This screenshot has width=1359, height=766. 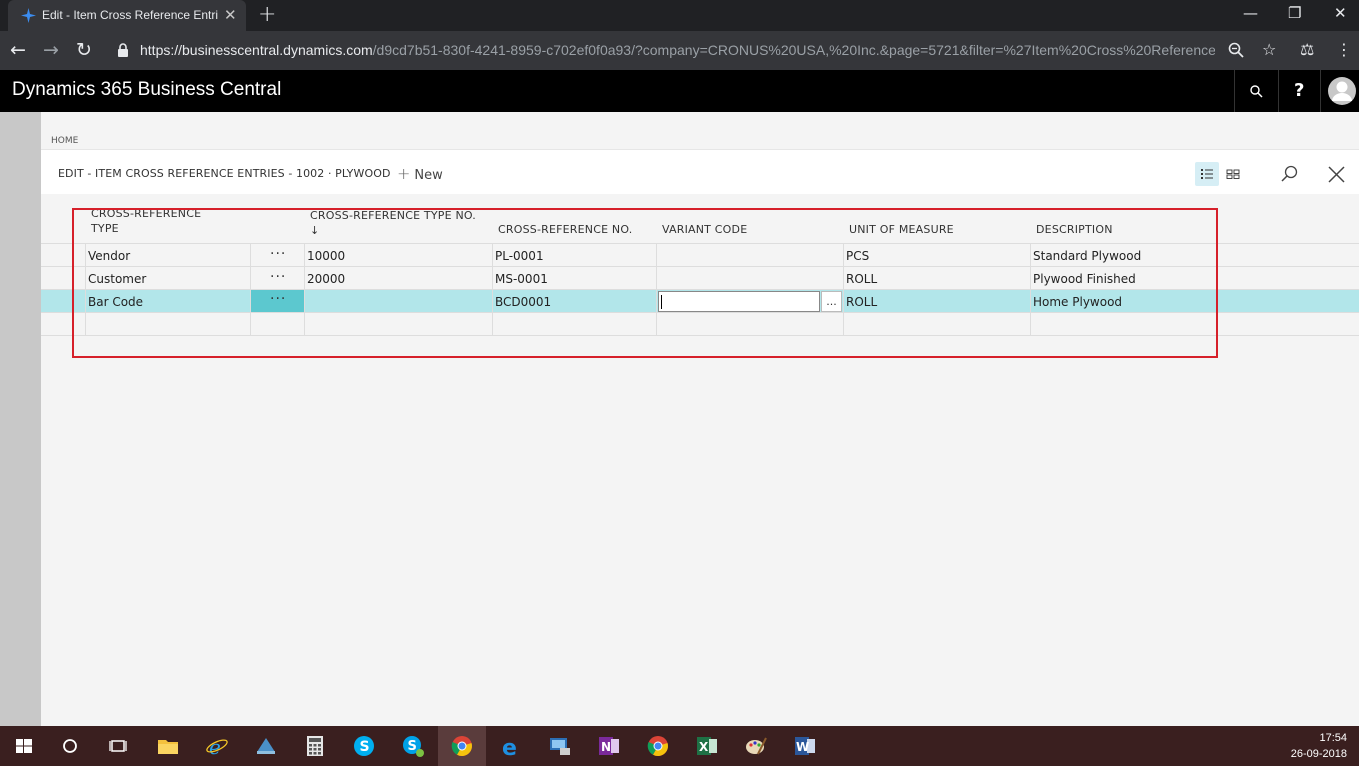 I want to click on search-icon, so click(x=1256, y=91).